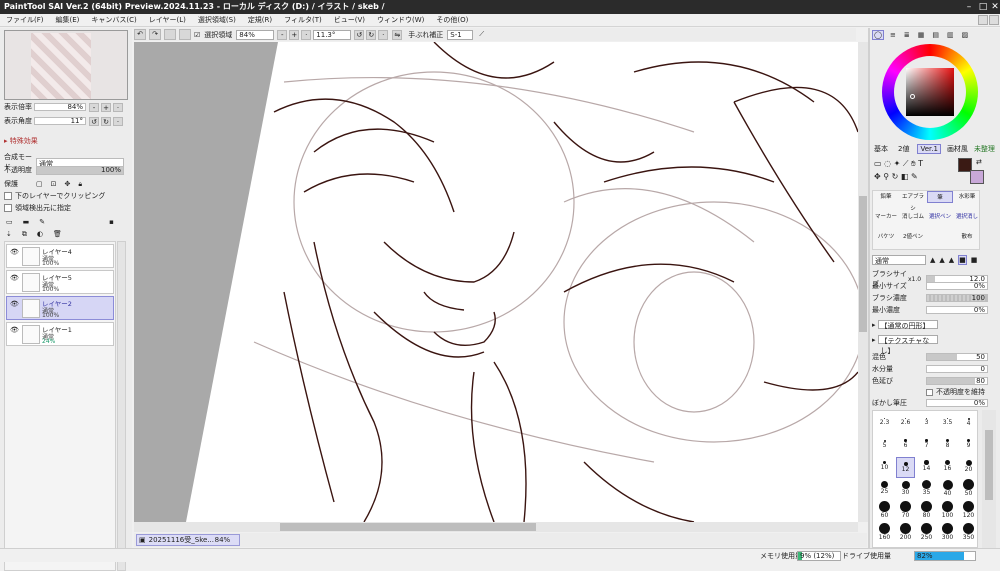 The image size is (1000, 571). Describe the element at coordinates (947, 445) in the screenshot. I see `brush-size-cell: 8` at that location.